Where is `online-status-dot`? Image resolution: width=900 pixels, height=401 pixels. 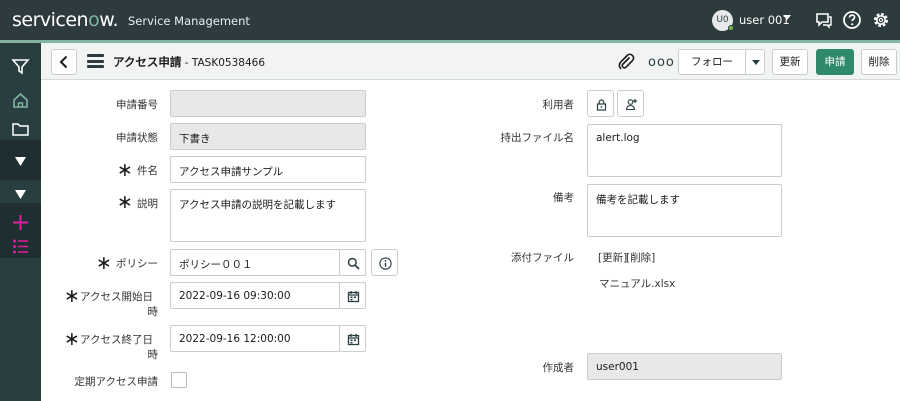
online-status-dot is located at coordinates (731, 28).